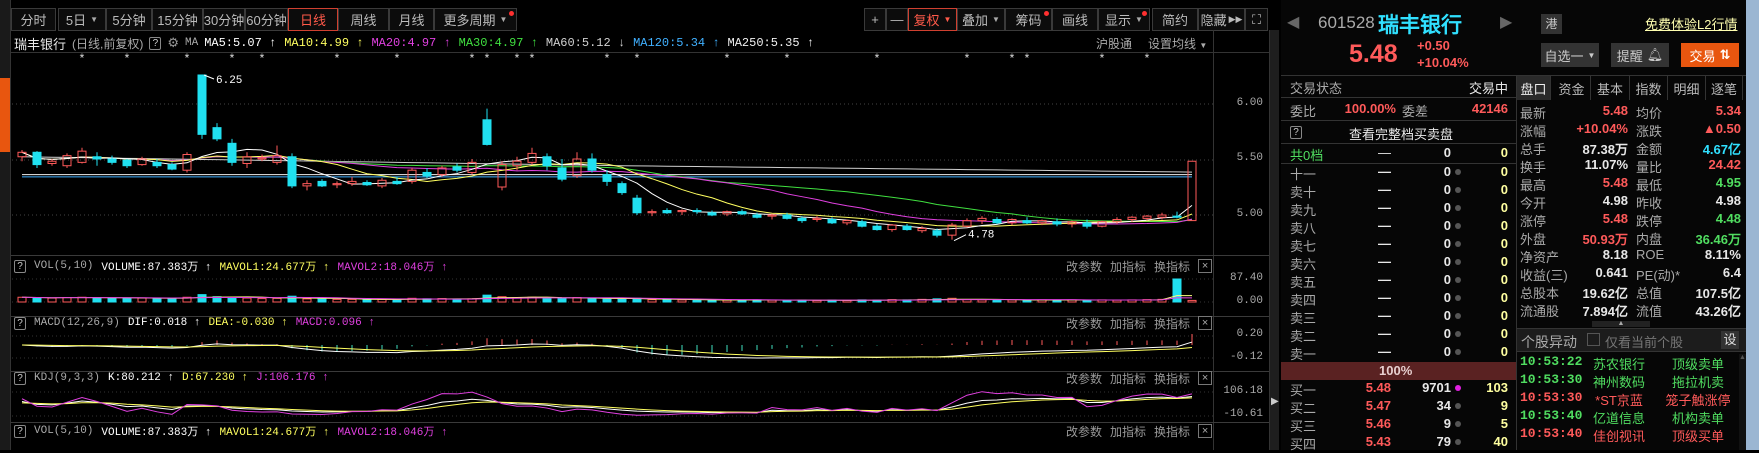 This screenshot has width=1759, height=453. I want to click on stat-label: 最新, so click(1533, 113).